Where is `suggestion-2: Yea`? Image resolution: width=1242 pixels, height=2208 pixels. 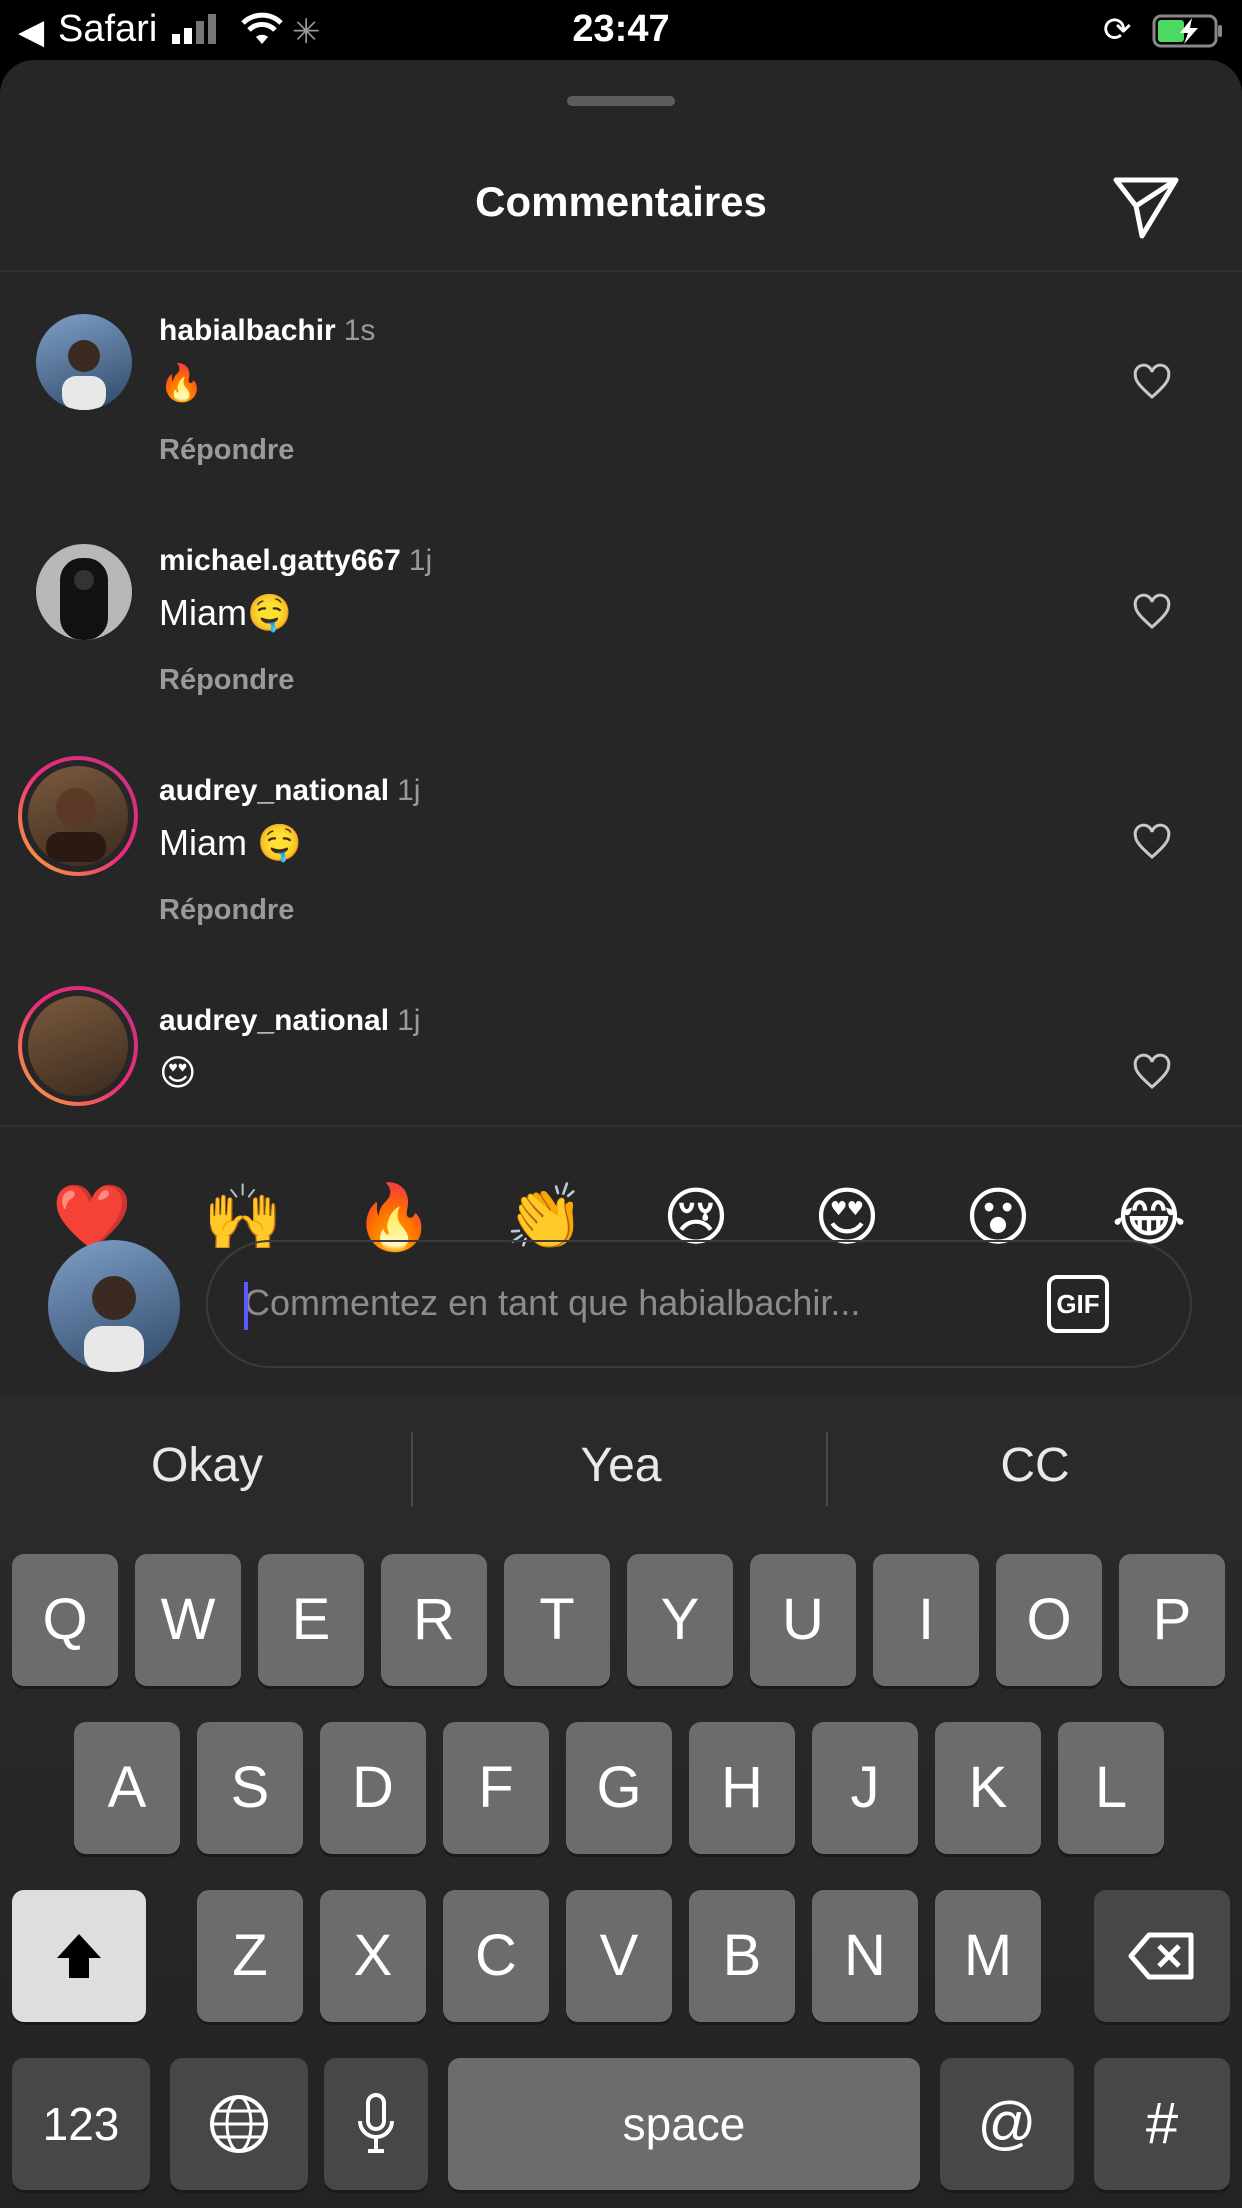
suggestion-2: Yea is located at coordinates (621, 1465).